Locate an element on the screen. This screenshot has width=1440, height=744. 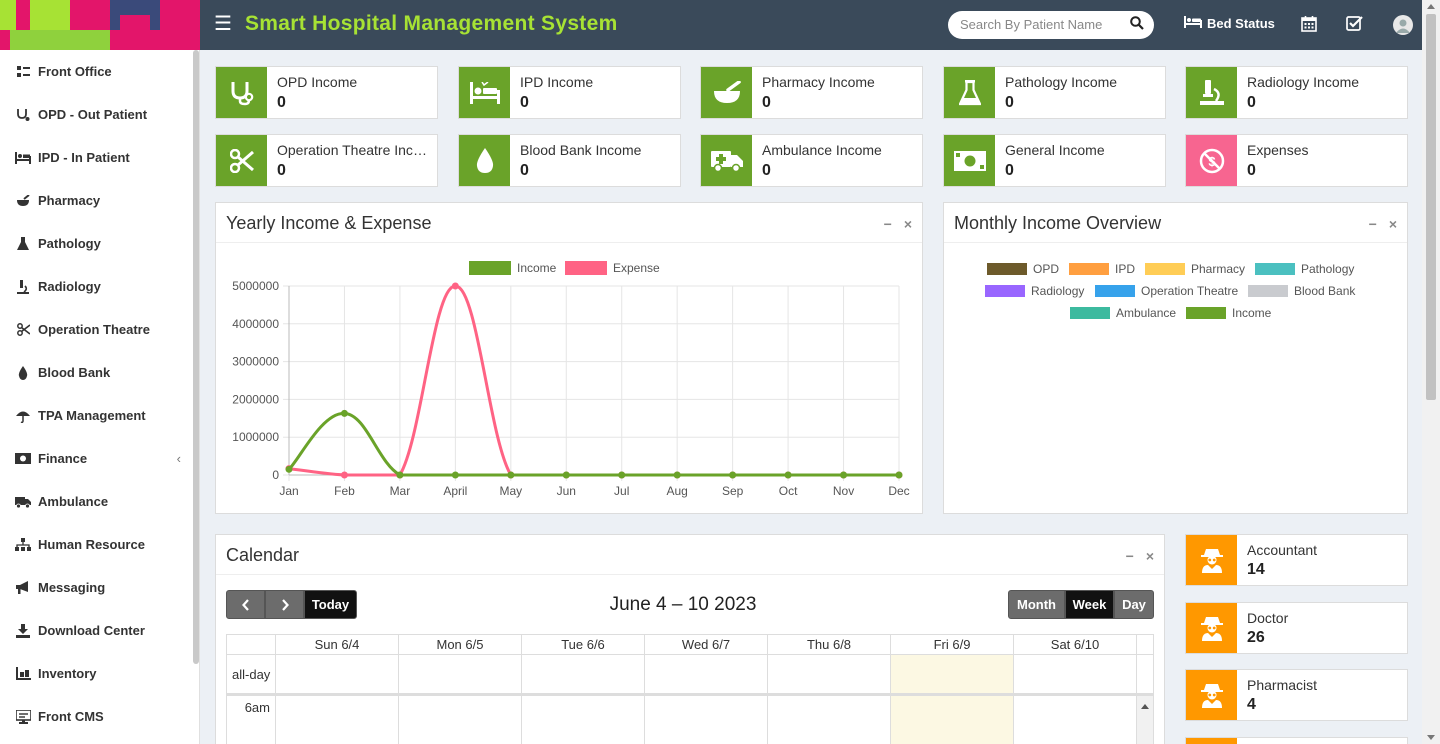
sidebar-item-inventory: Inventory is located at coordinates (99, 673).